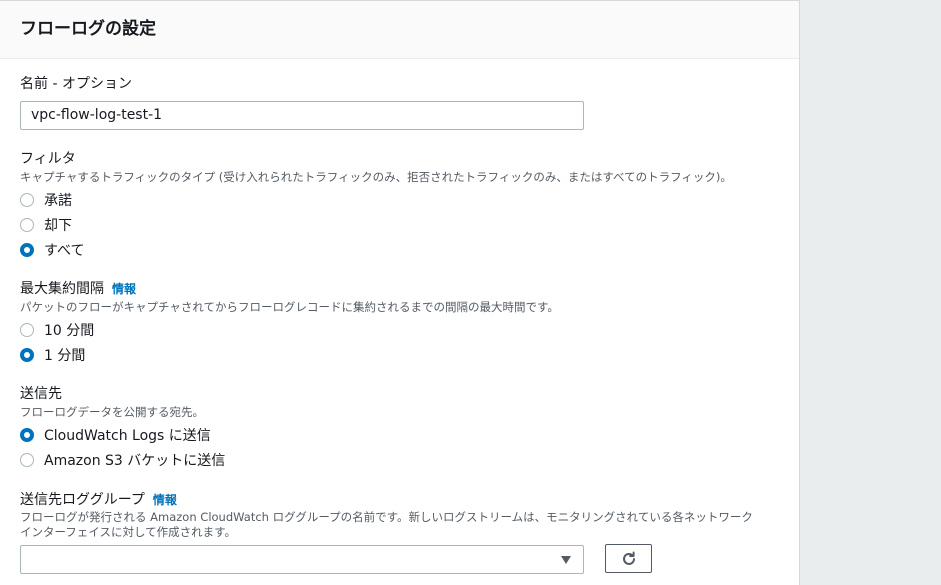  I want to click on filter-option-label: すべて, so click(64, 251).